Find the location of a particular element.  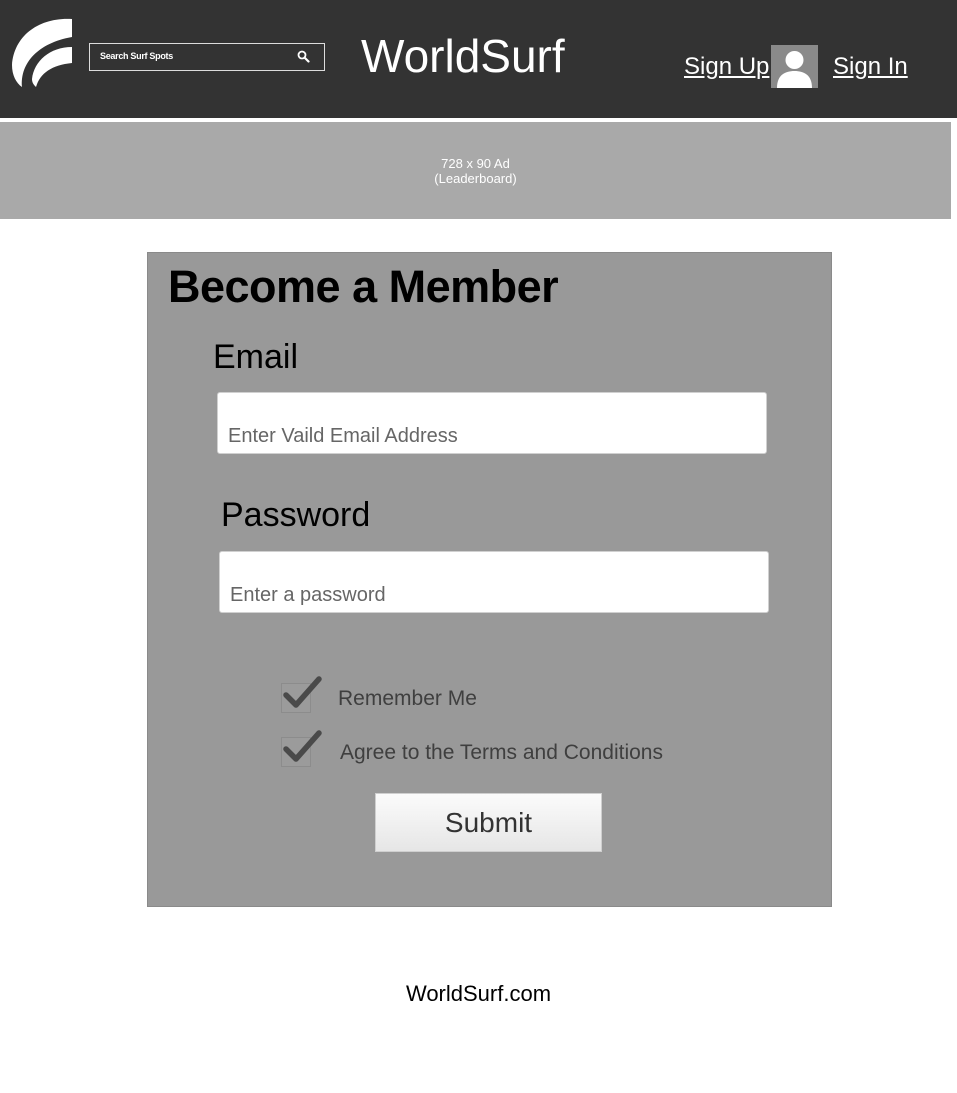

ad-label: 728 x 90 Ad (Leaderboard) is located at coordinates (475, 171).